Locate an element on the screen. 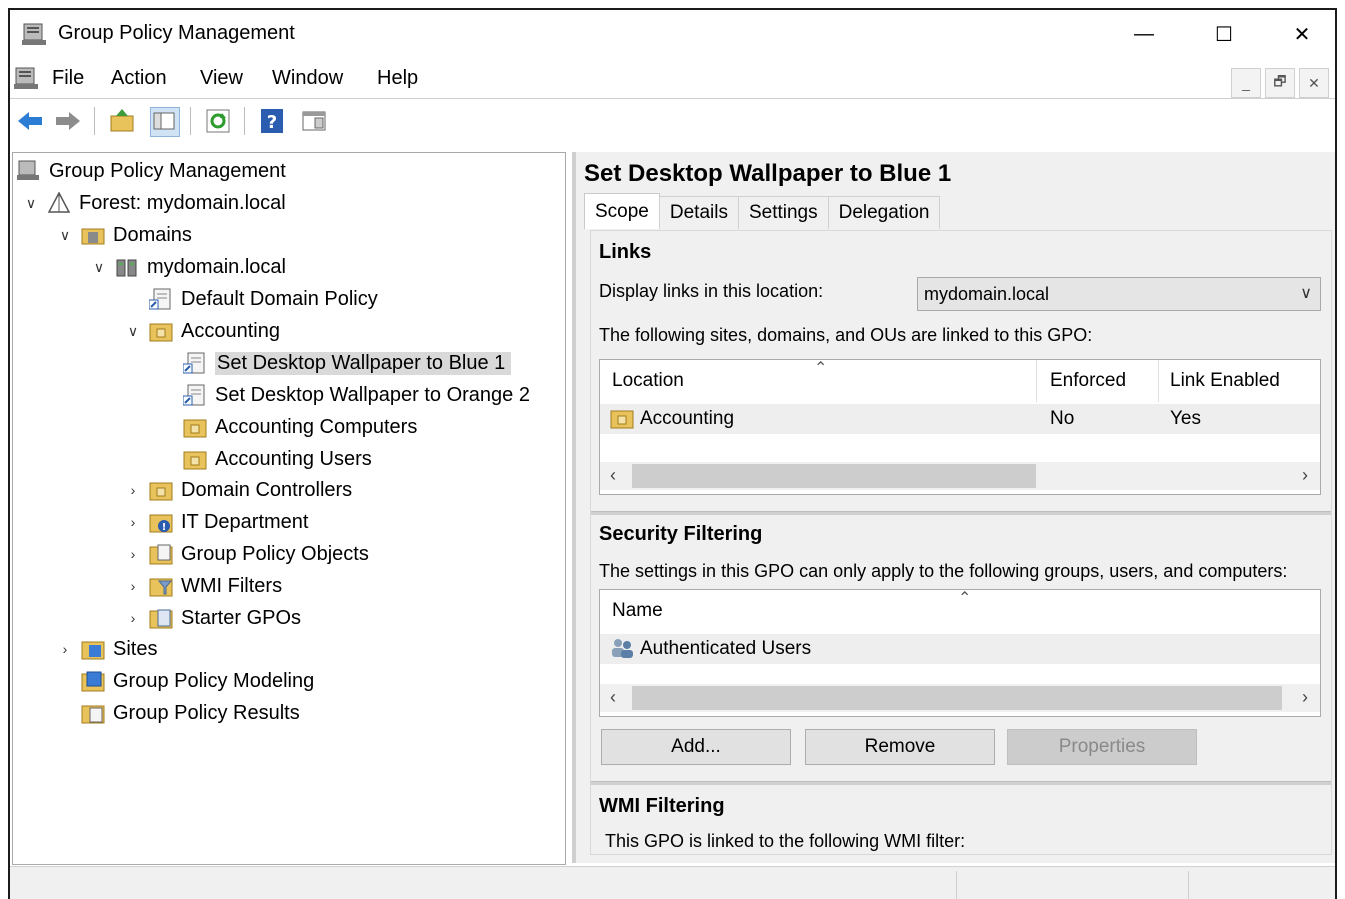 The width and height of the screenshot is (1345, 899). links-heading: Links is located at coordinates (625, 252).